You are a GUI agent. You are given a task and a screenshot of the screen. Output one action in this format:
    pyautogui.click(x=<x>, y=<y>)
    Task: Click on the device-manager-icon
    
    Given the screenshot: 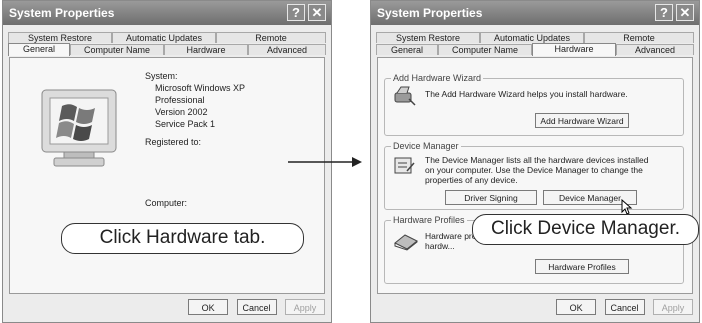 What is the action you would take?
    pyautogui.click(x=404, y=165)
    